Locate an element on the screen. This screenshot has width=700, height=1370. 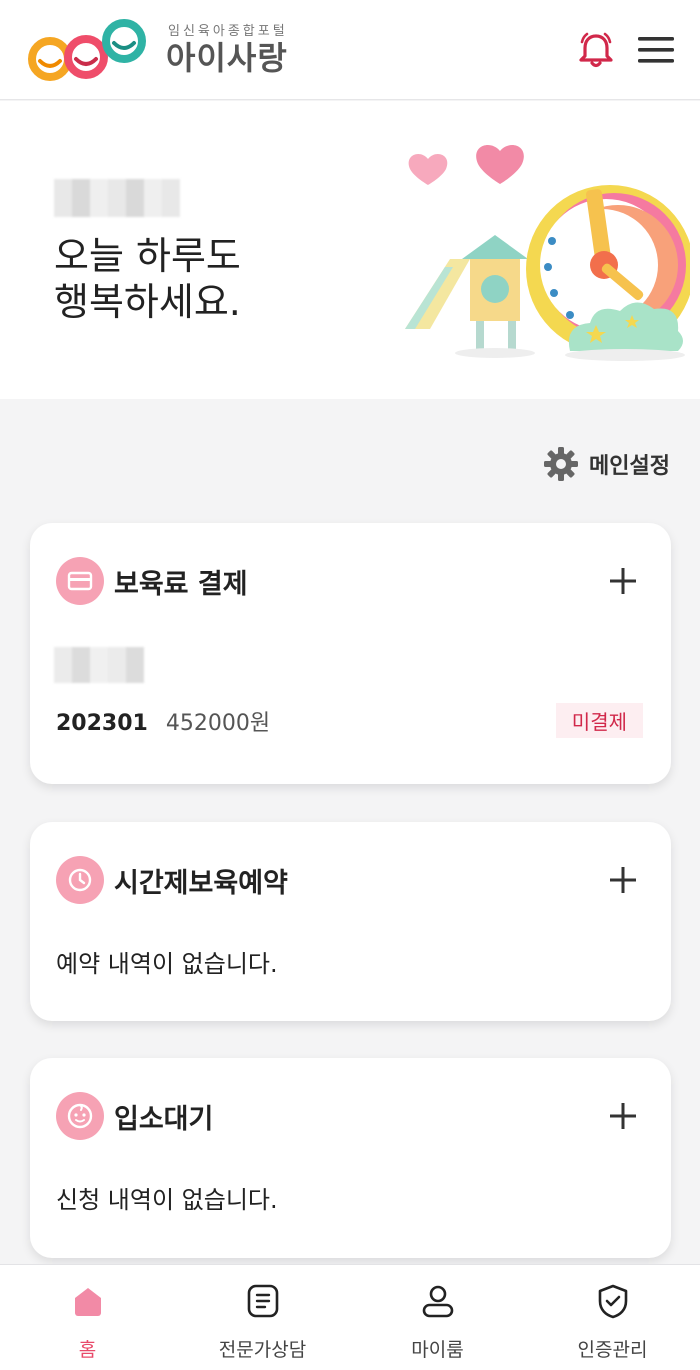
shield-check-icon is located at coordinates (613, 1301).